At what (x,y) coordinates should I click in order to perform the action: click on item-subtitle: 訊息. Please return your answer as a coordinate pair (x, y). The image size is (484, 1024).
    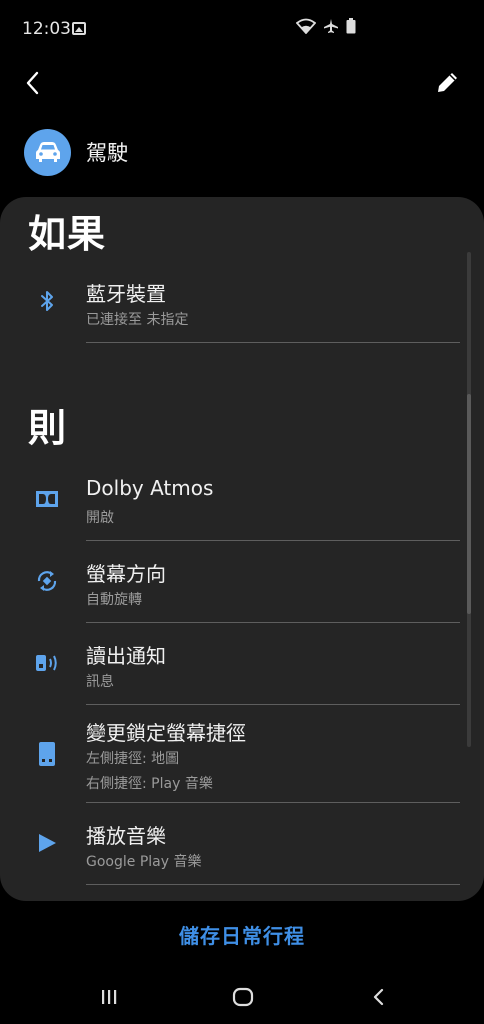
    Looking at the image, I should click on (100, 682).